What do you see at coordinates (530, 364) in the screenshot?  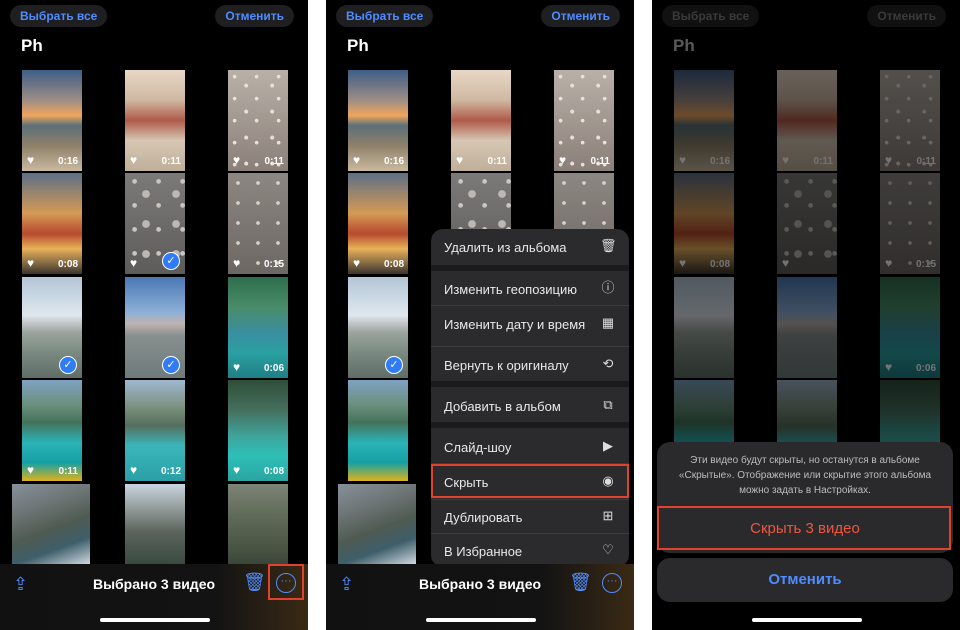 I see `menu-item-revert: Вернуть к оригиналу ⟲` at bounding box center [530, 364].